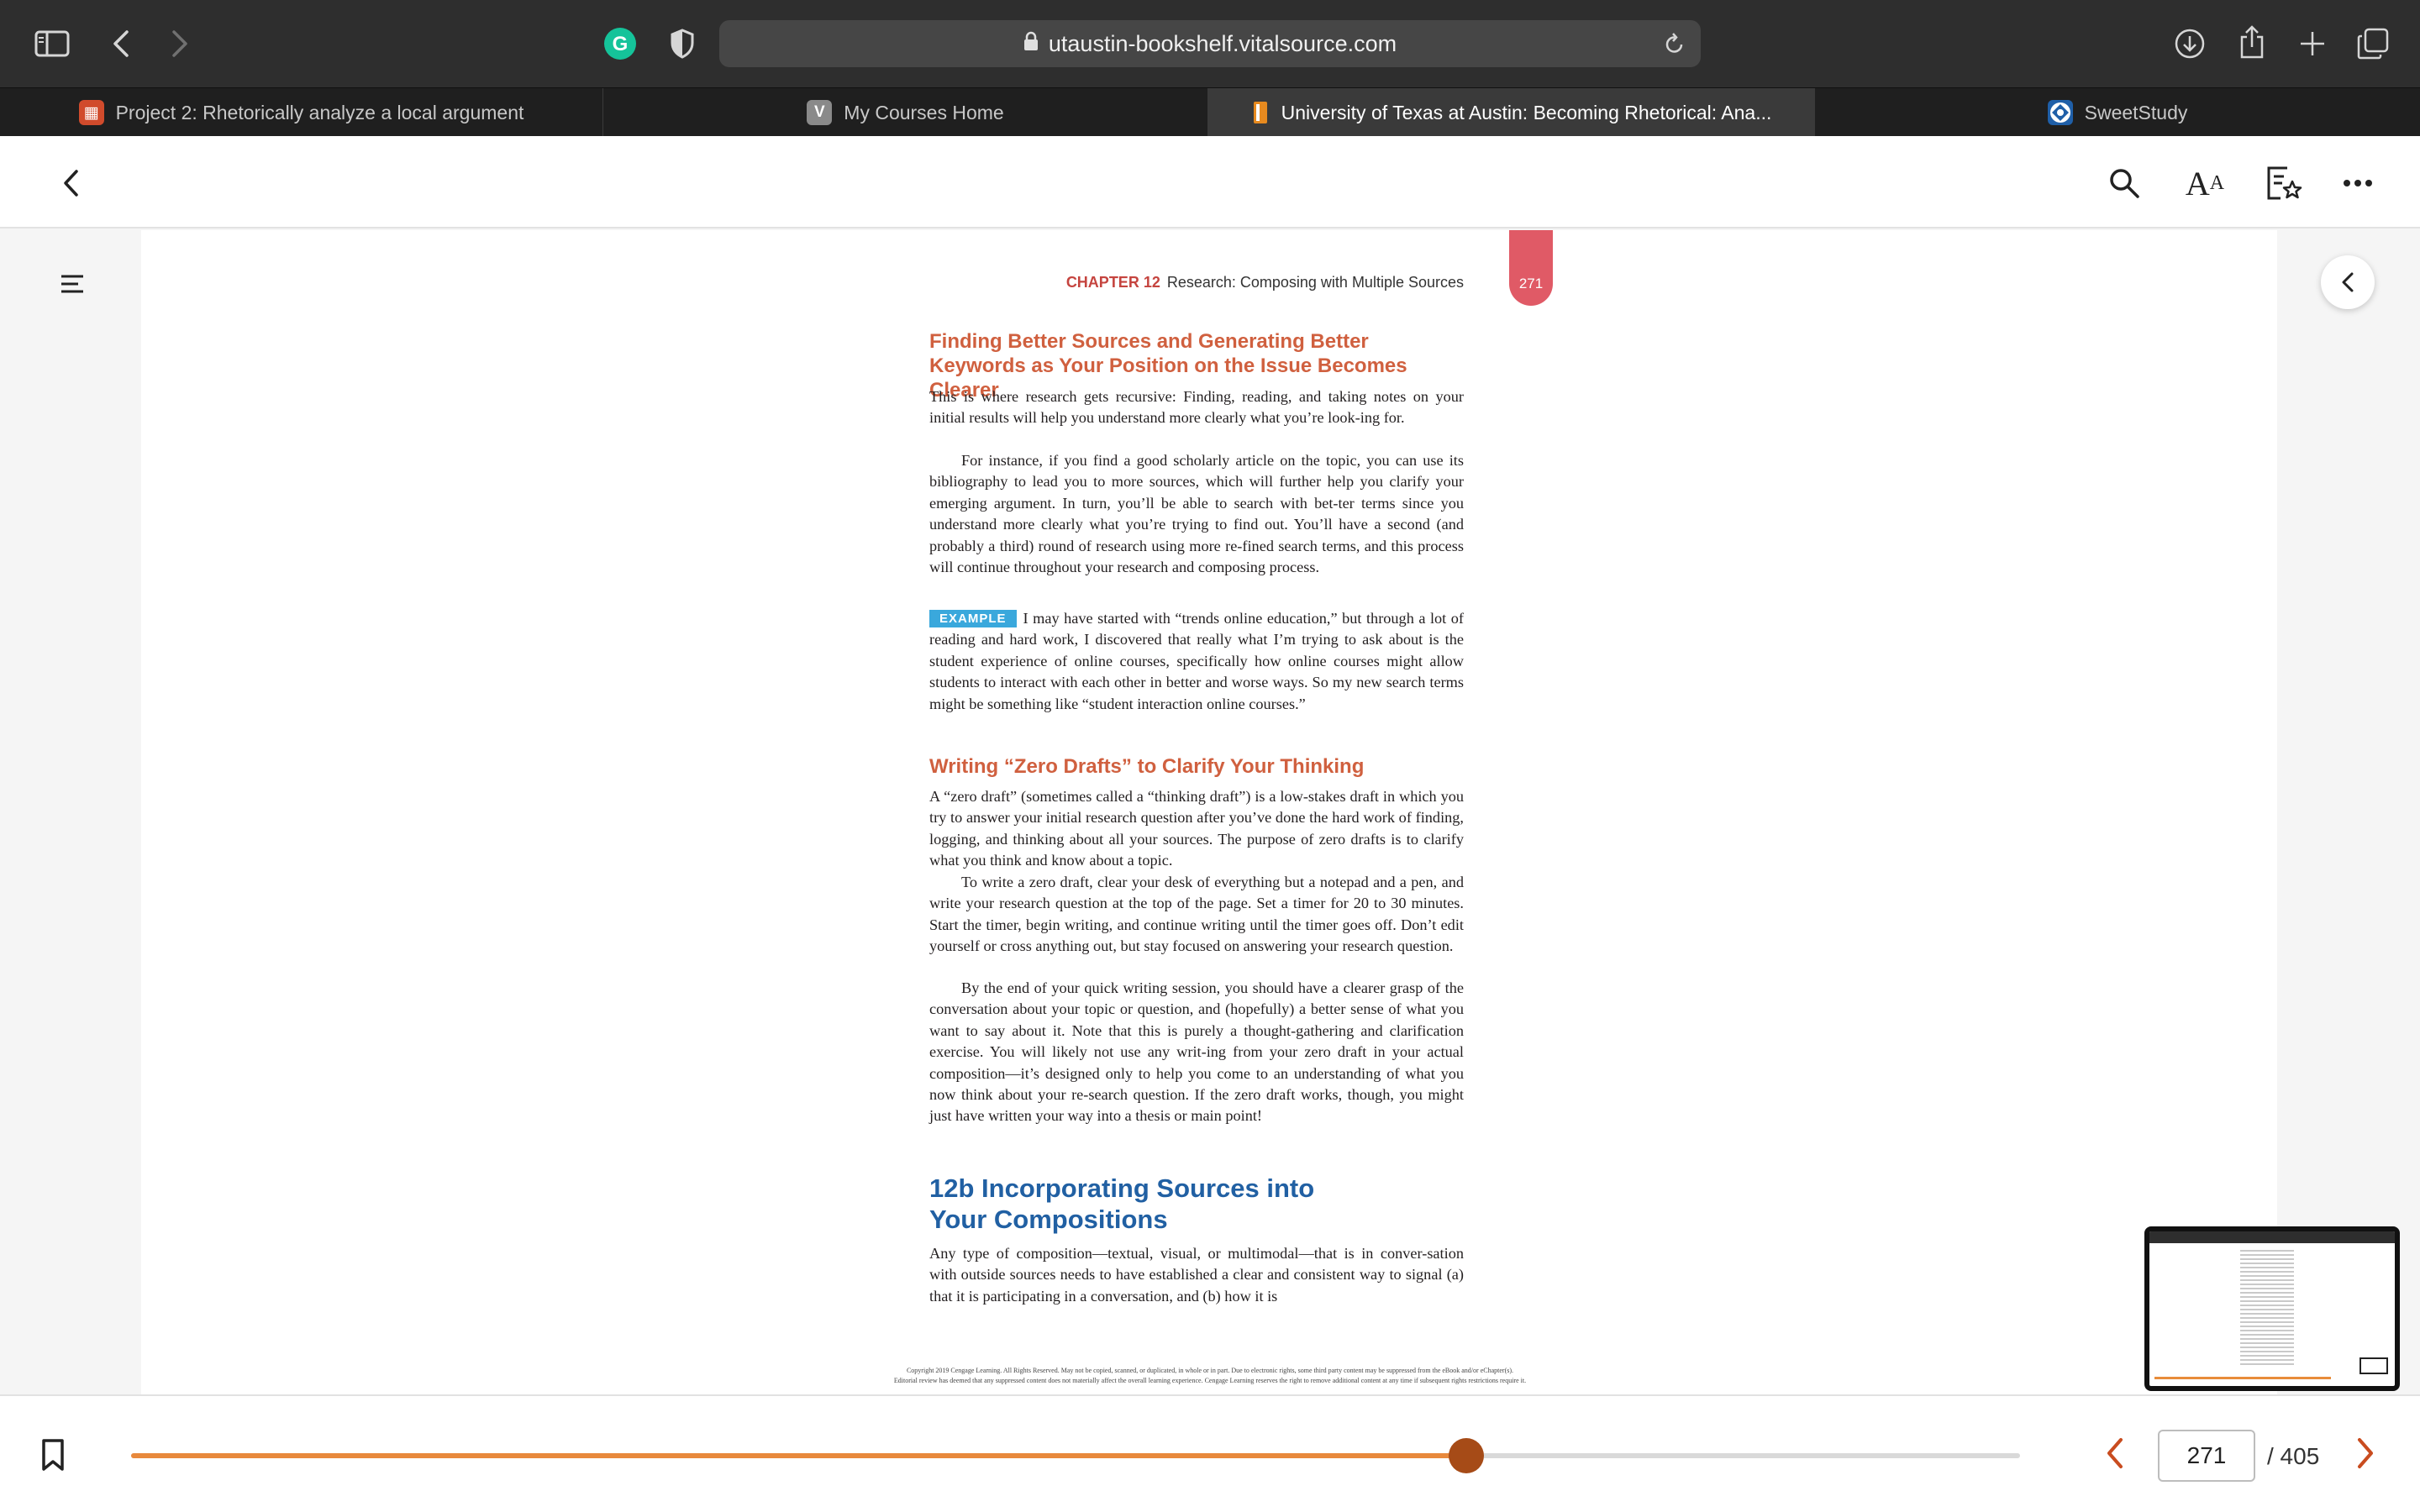 The height and width of the screenshot is (1512, 2420). Describe the element at coordinates (2207, 1456) in the screenshot. I see `page-number-input` at that location.